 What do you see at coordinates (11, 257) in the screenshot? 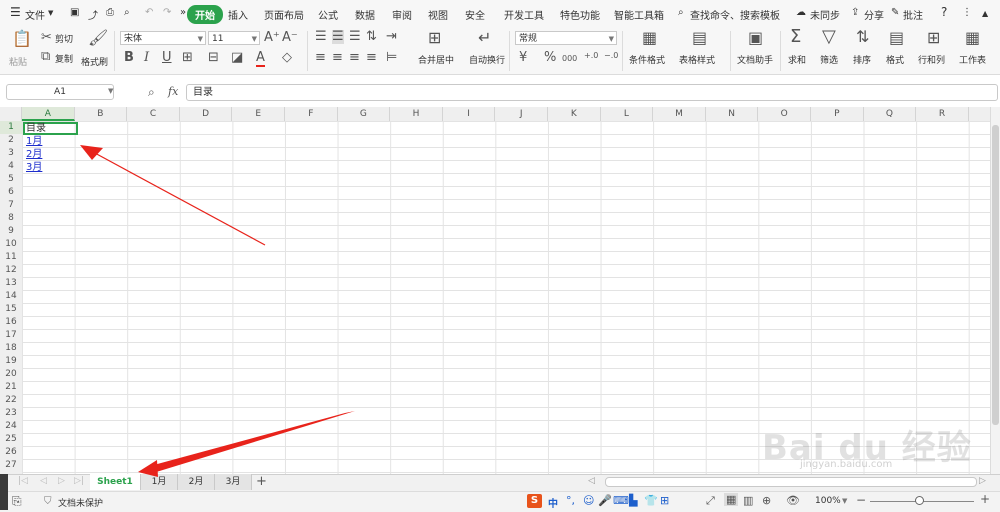
I see `row-header-11: 11` at bounding box center [11, 257].